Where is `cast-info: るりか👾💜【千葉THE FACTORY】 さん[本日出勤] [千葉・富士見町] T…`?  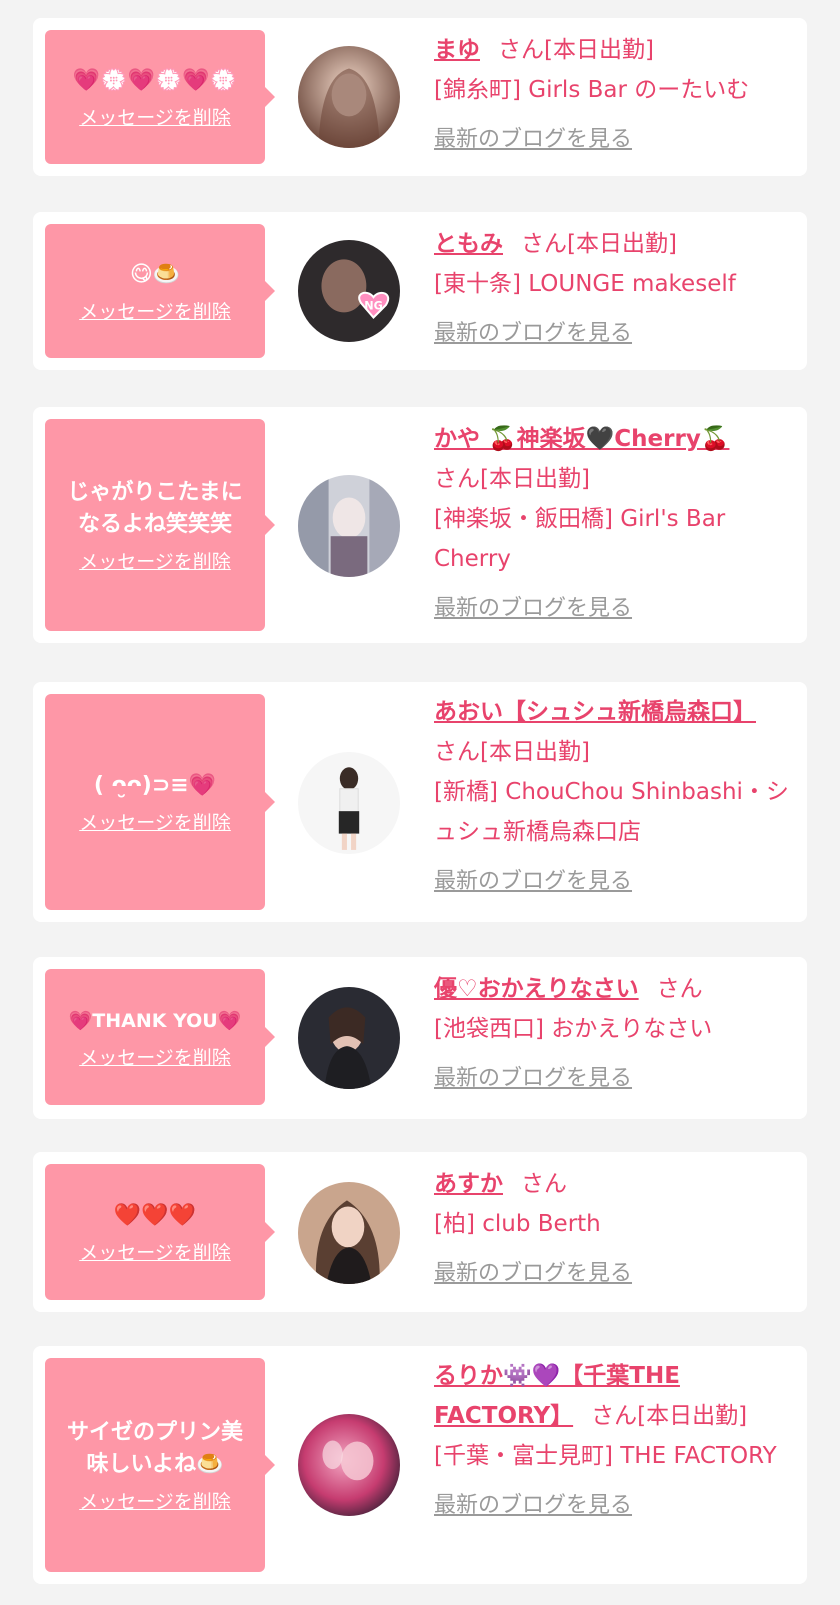
cast-info: るりか👾💜【千葉THE FACTORY】 さん[本日出勤] [千葉・富士見町] T… is located at coordinates (620, 1441).